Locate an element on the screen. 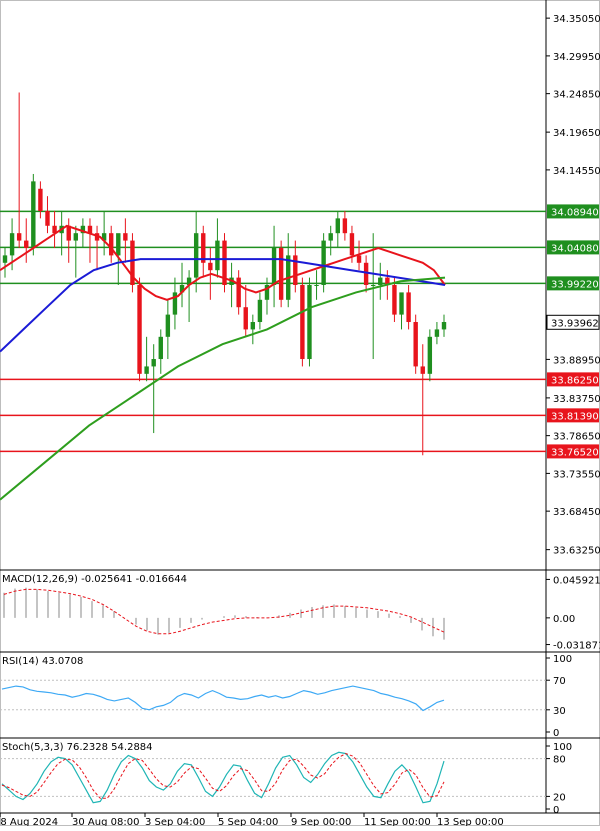  date-axis-label: 30 Aug 08:00 is located at coordinates (105, 821).